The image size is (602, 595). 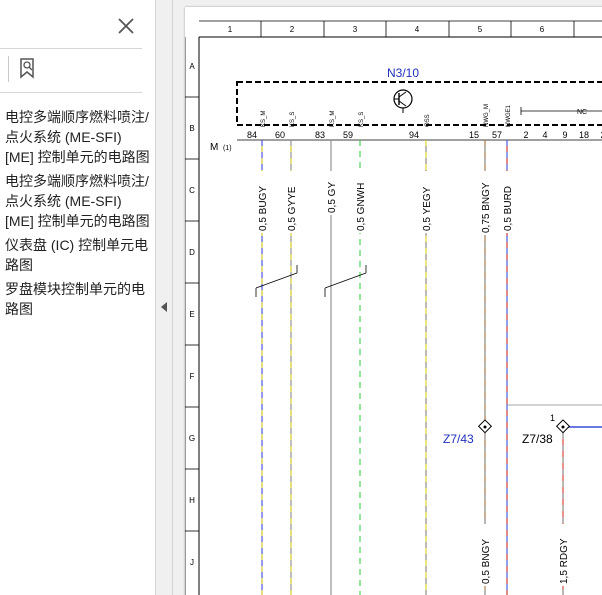 I want to click on splice-label: Z7/43, so click(x=458, y=439).